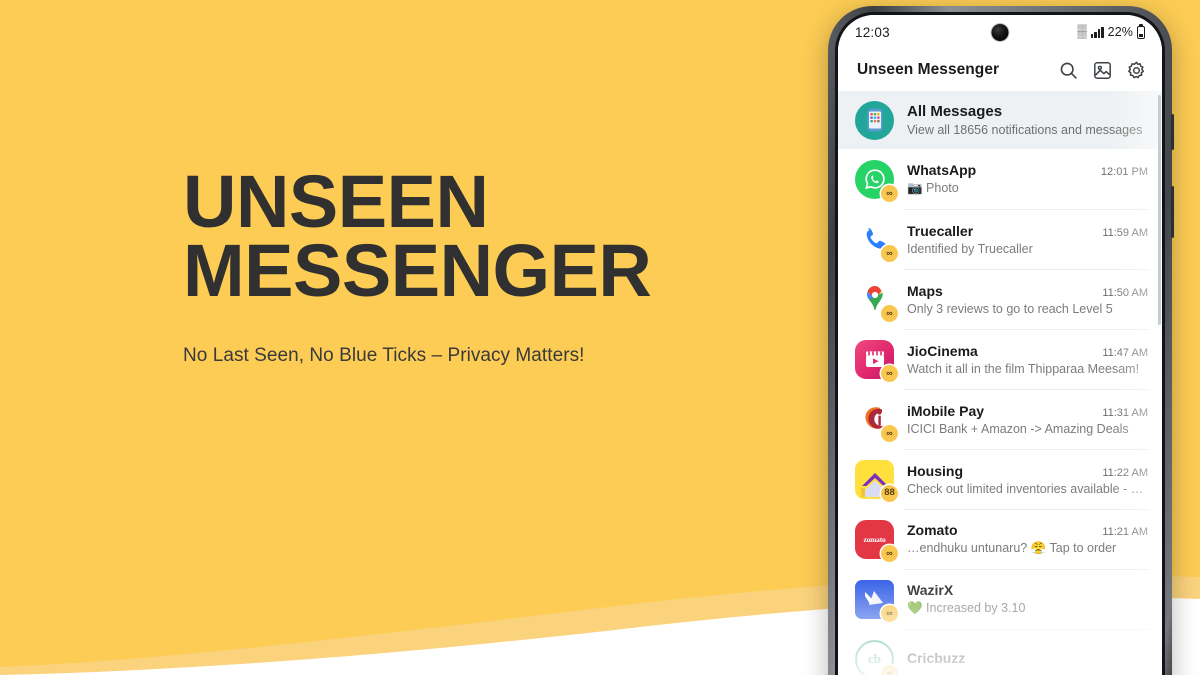 Image resolution: width=1200 pixels, height=675 pixels. What do you see at coordinates (1124, 172) in the screenshot?
I see `list-item-time: 12:01 PM` at bounding box center [1124, 172].